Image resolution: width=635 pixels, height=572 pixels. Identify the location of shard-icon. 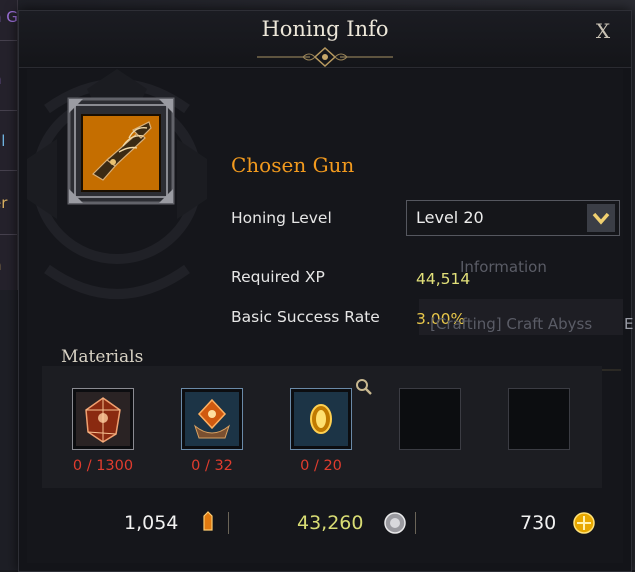
(208, 521).